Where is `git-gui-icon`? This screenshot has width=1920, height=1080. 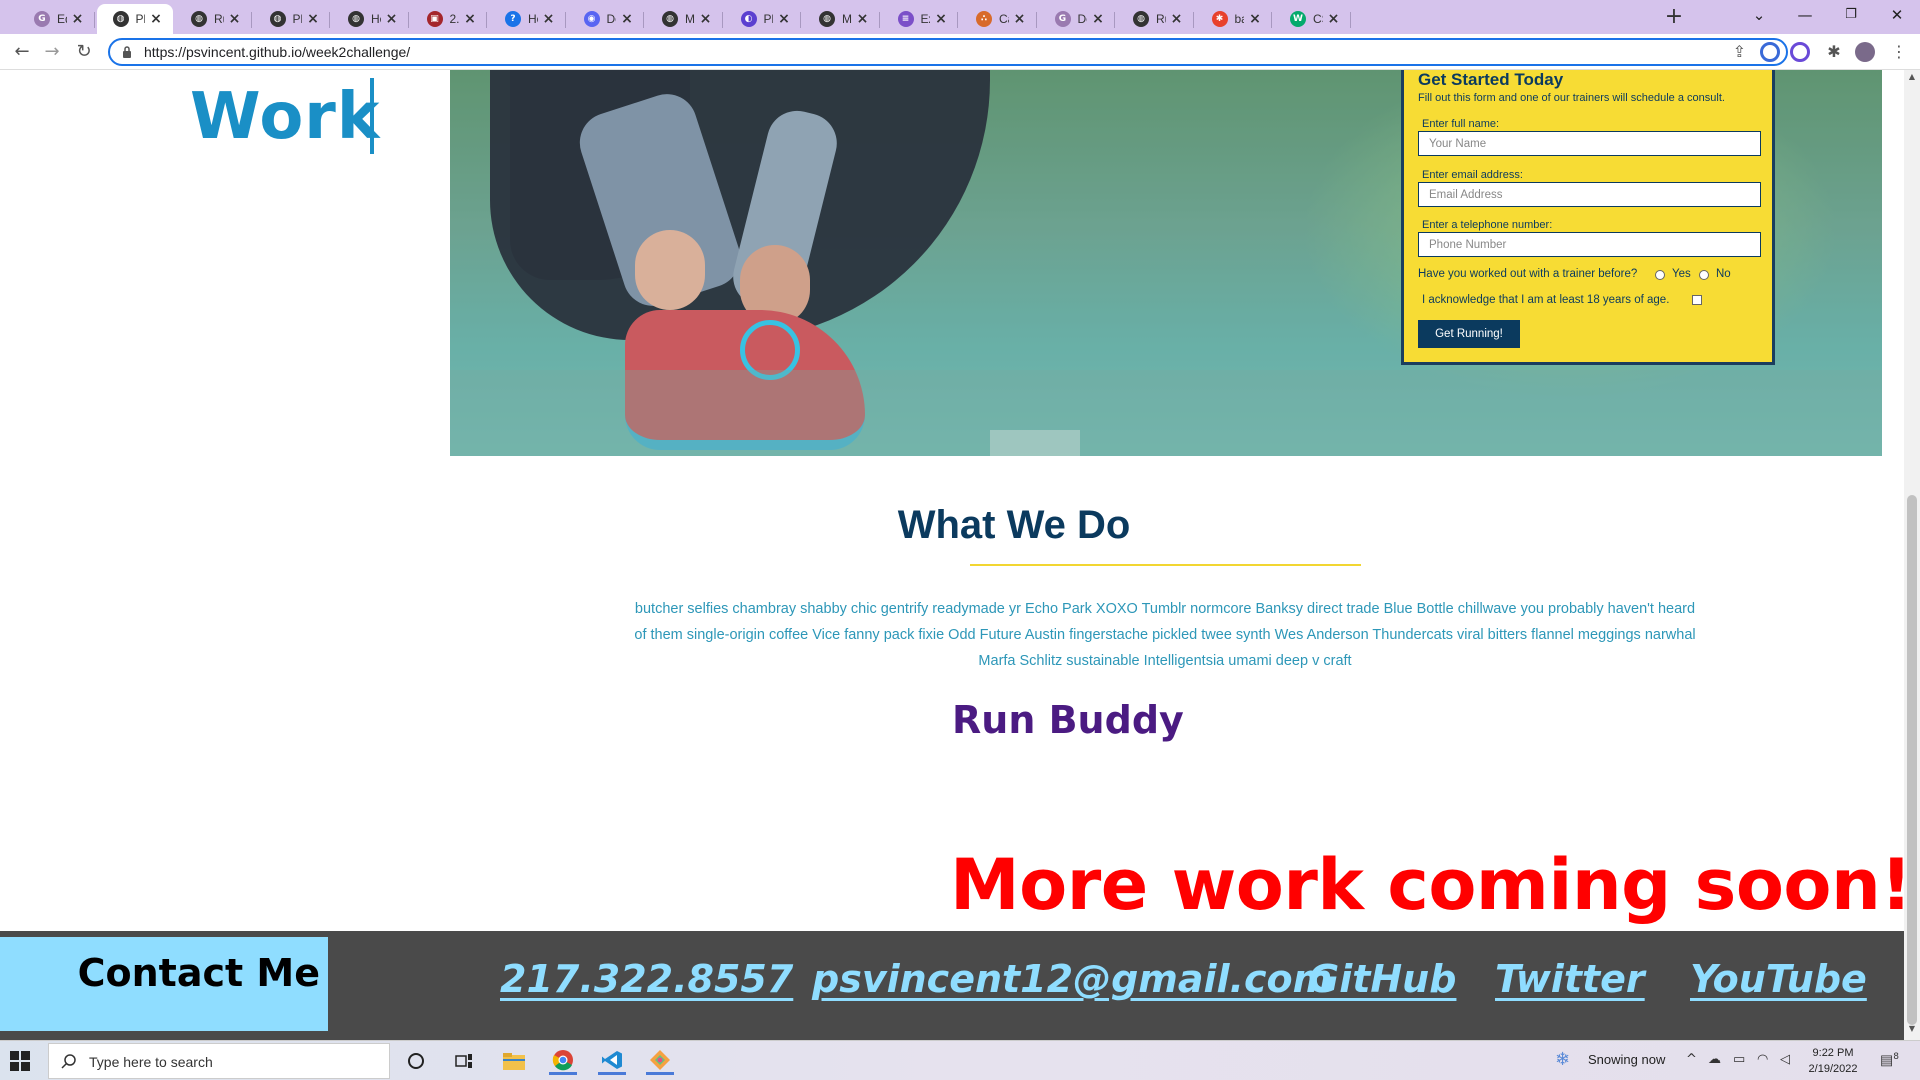
git-gui-icon is located at coordinates (660, 1061).